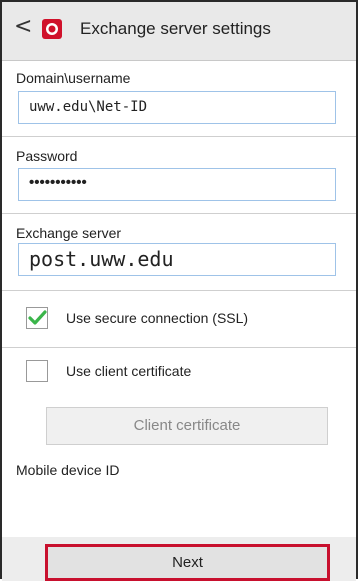  I want to click on back-button: <, so click(23, 27).